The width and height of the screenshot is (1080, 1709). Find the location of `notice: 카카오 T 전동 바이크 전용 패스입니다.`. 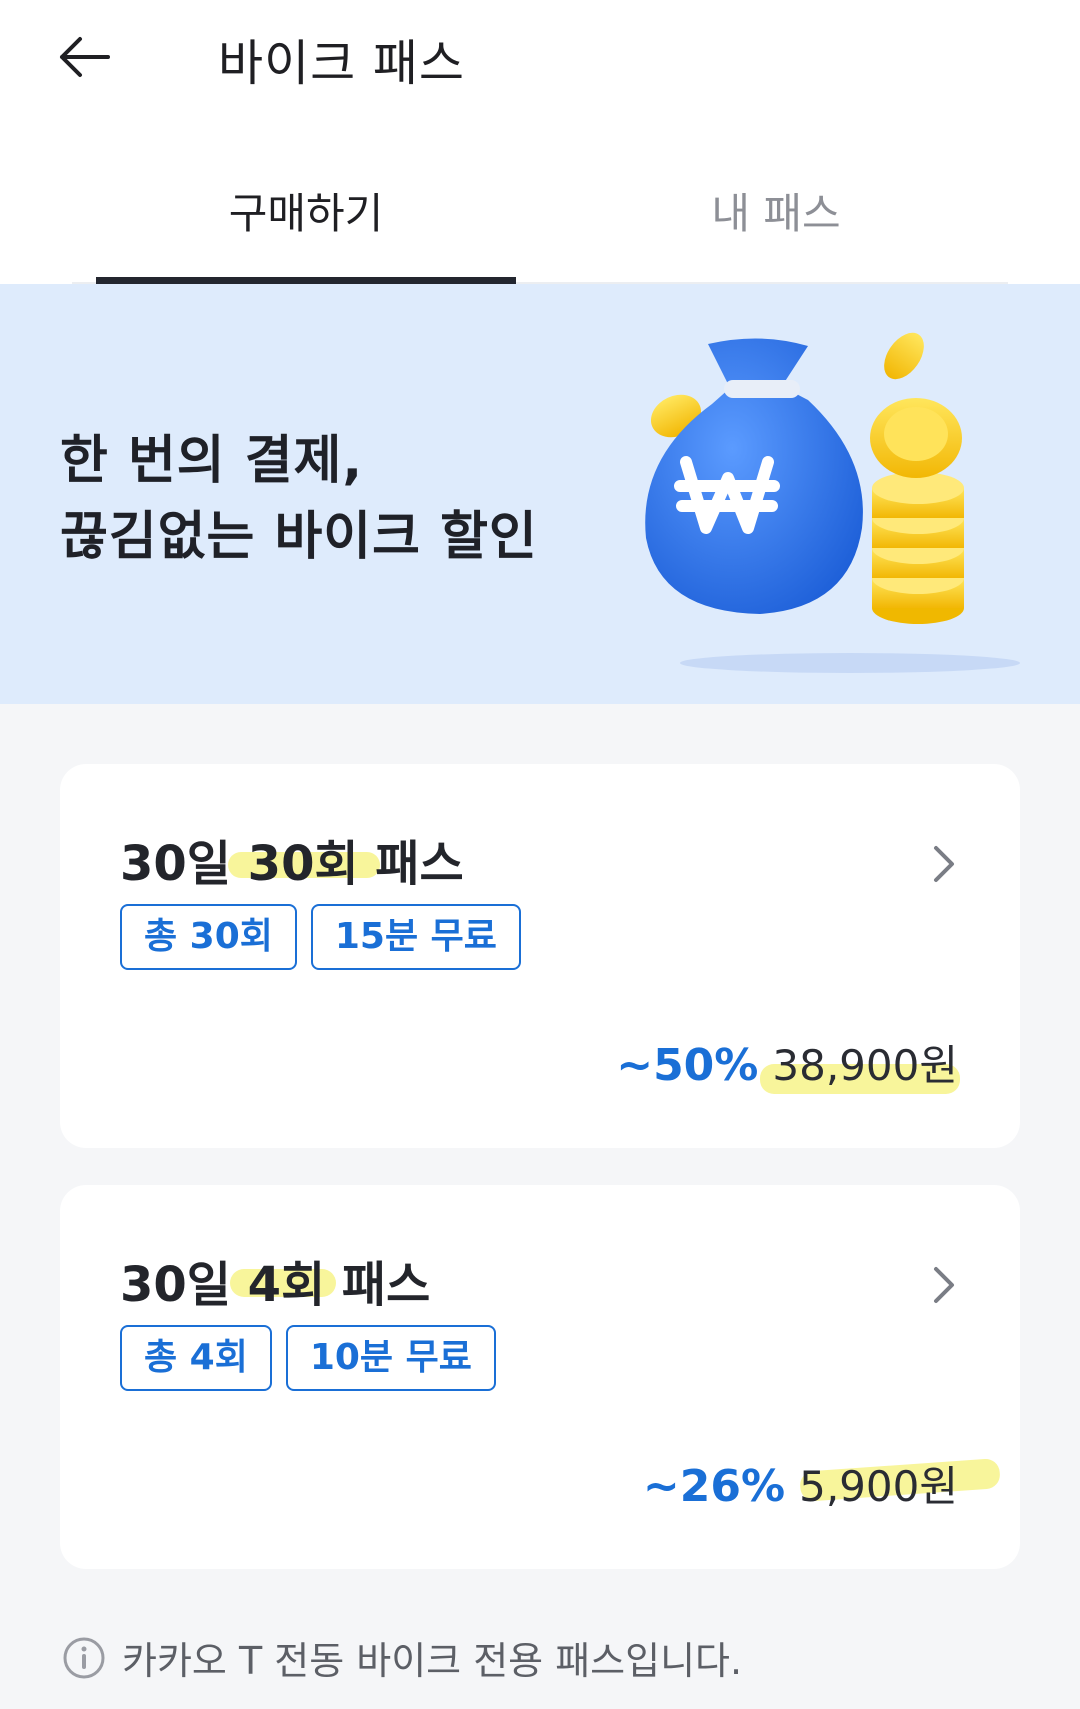

notice: 카카오 T 전동 바이크 전용 패스입니다. is located at coordinates (402, 1657).